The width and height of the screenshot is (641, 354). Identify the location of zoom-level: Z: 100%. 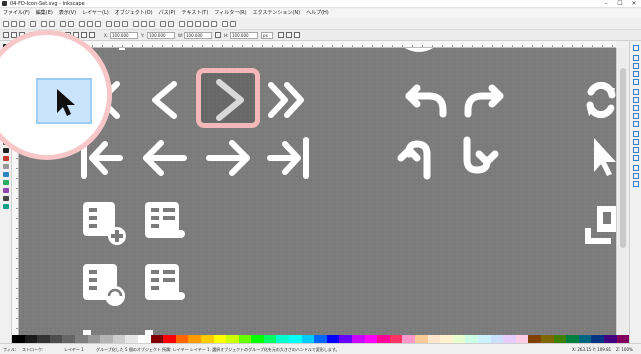
(624, 349).